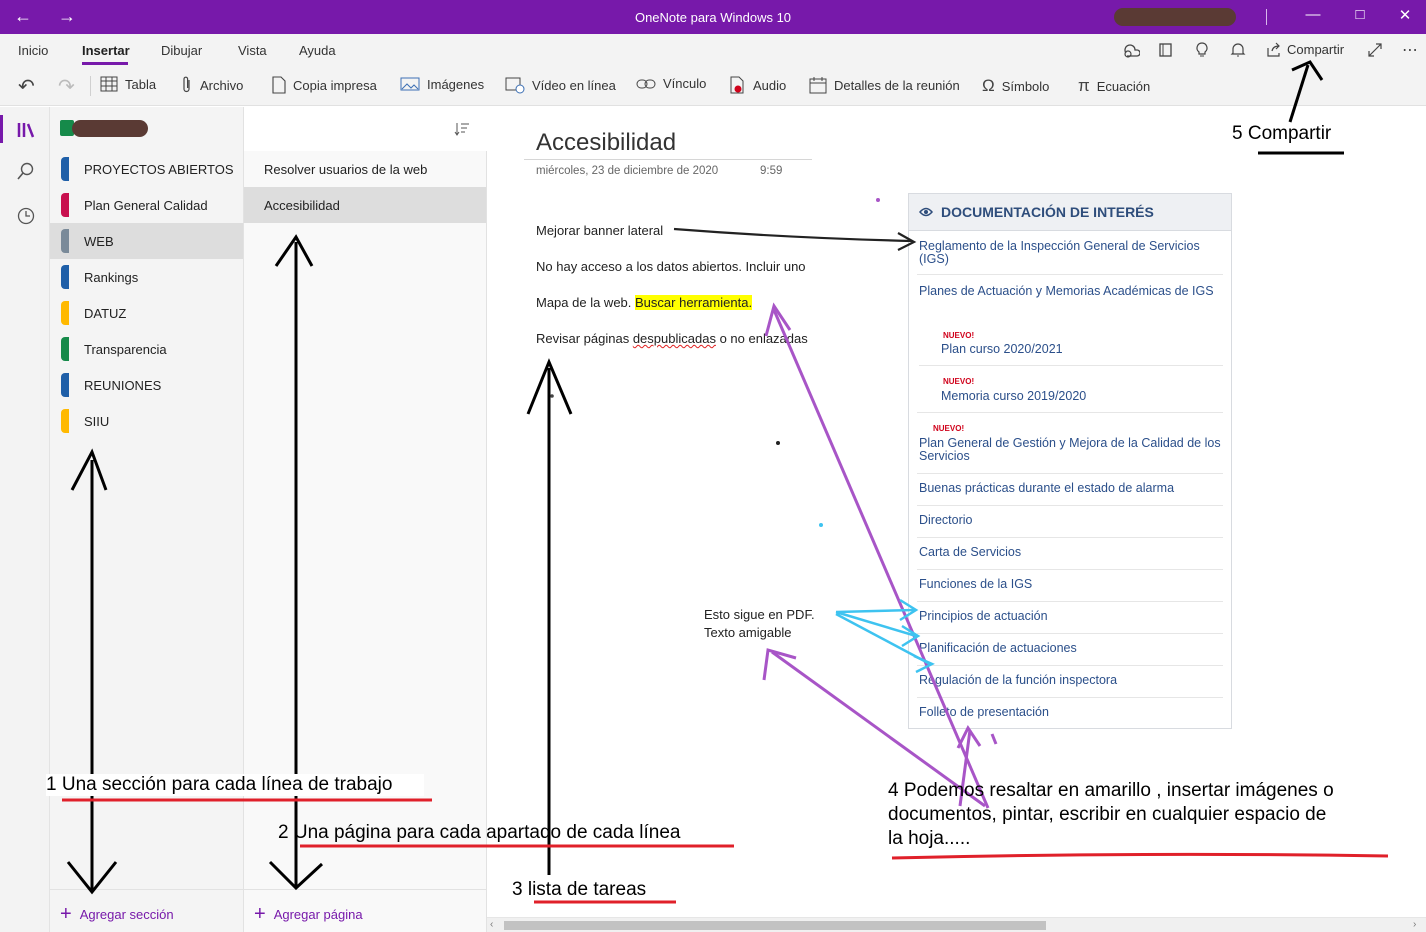  What do you see at coordinates (988, 85) in the screenshot?
I see `omega-icon: Ω` at bounding box center [988, 85].